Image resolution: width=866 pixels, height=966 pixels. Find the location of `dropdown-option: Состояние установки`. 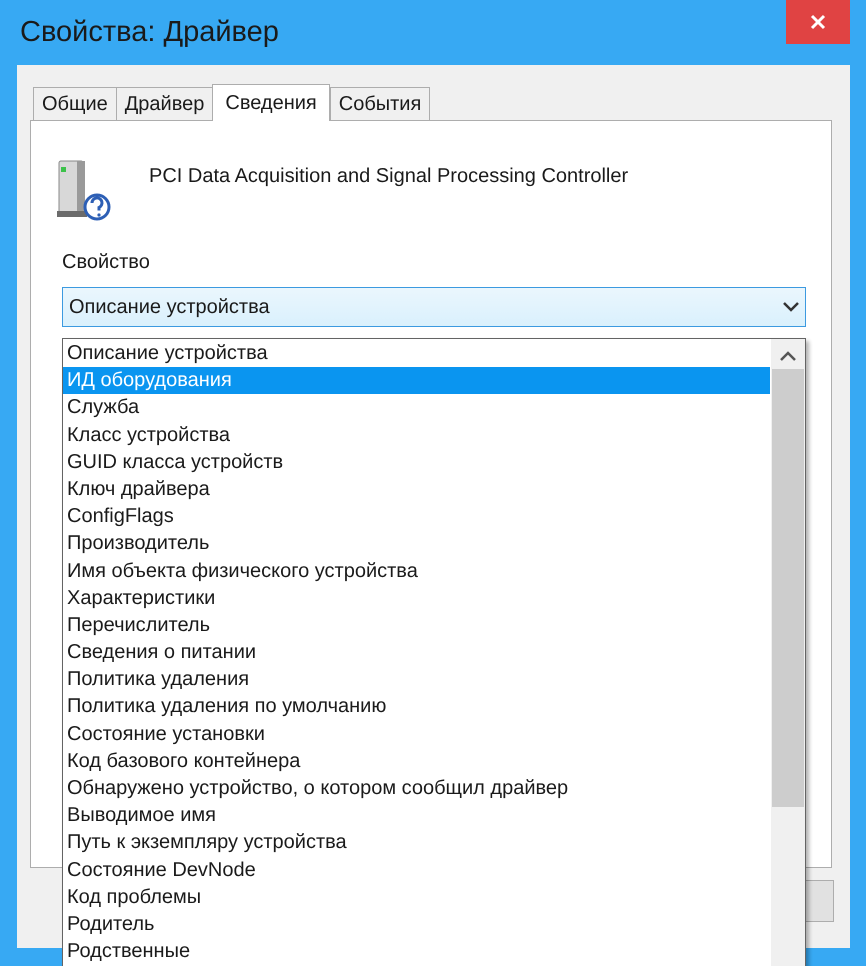

dropdown-option: Состояние установки is located at coordinates (417, 734).